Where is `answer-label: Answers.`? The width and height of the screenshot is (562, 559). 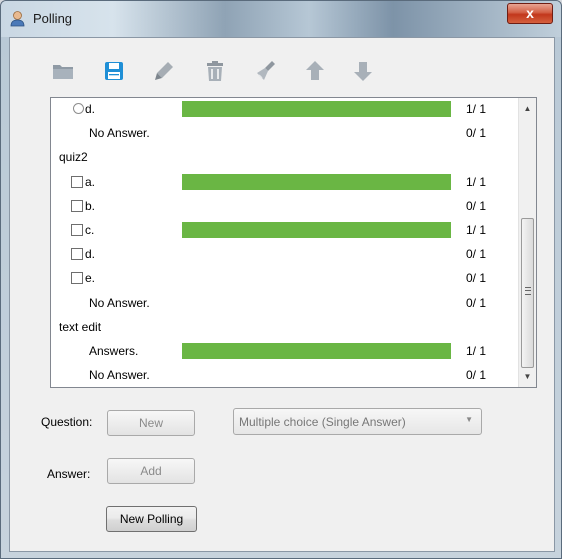
answer-label: Answers. is located at coordinates (114, 351).